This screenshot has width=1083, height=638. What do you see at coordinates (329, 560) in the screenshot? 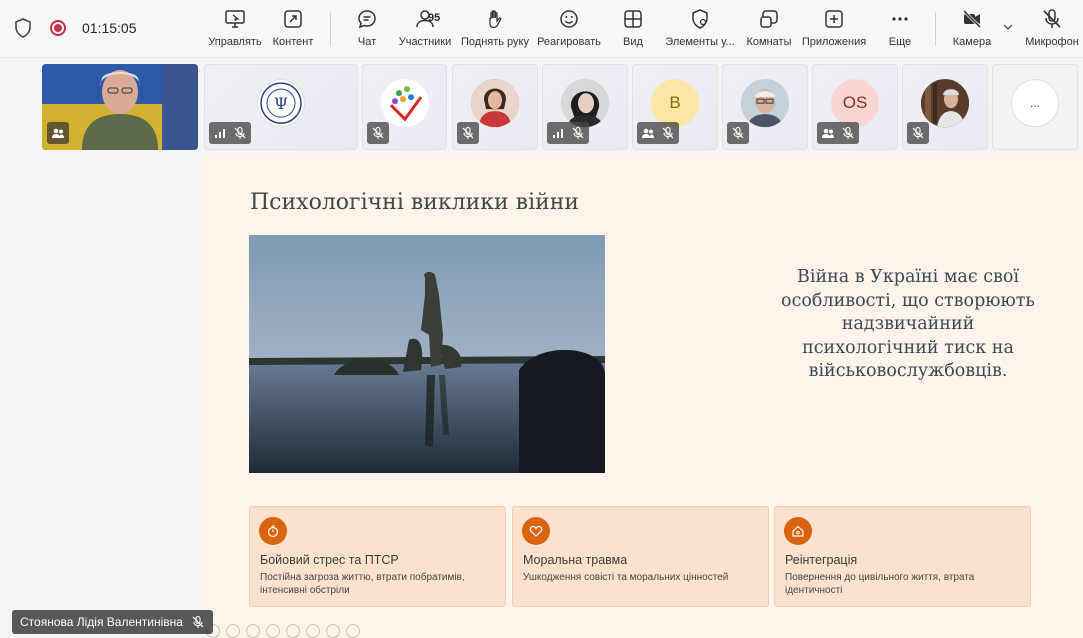
I see `card-title: Бойовий стрес та ПТСР` at bounding box center [329, 560].